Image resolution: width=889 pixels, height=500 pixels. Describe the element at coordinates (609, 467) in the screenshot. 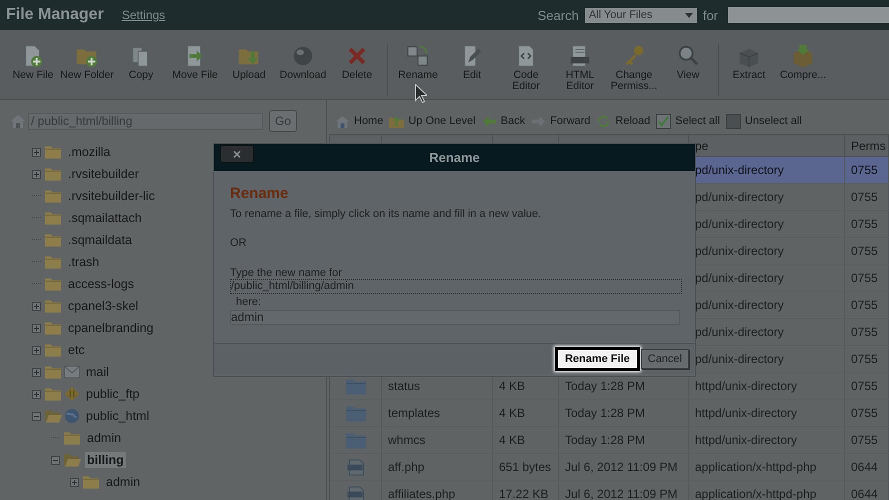

I see `file-row: aff.php 651 bytes Jul 6, 2012 11:09 PM application/x-httpd-php 0644` at that location.